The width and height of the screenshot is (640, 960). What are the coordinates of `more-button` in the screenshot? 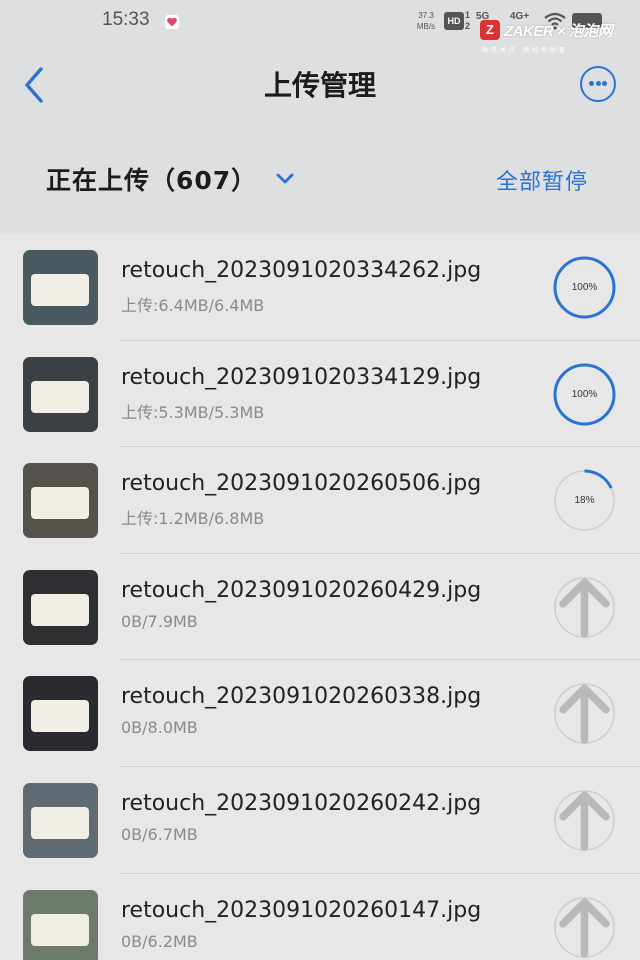 It's located at (598, 84).